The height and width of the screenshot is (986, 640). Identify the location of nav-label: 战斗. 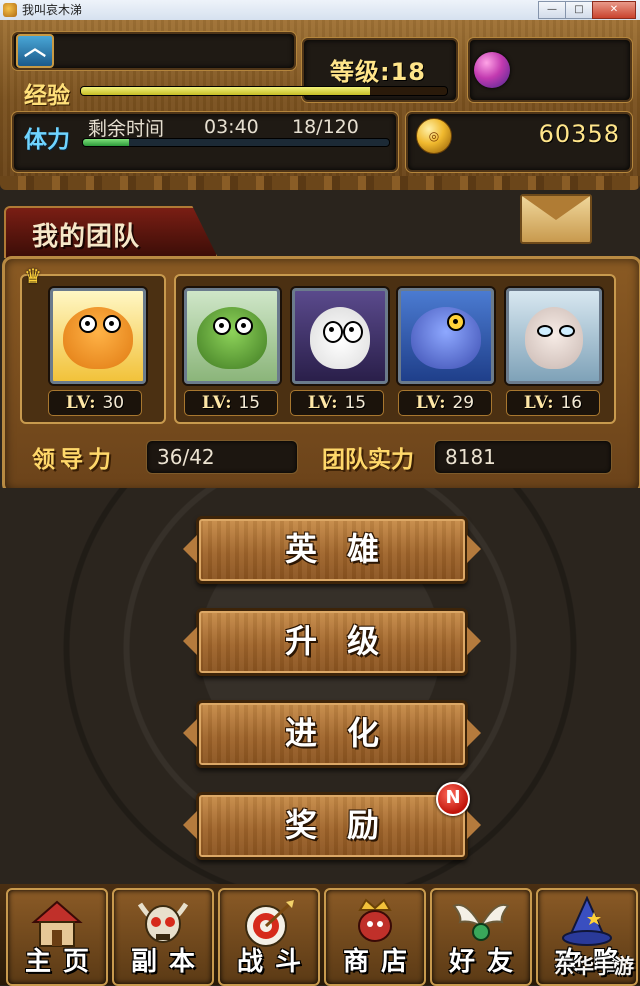
(274, 962).